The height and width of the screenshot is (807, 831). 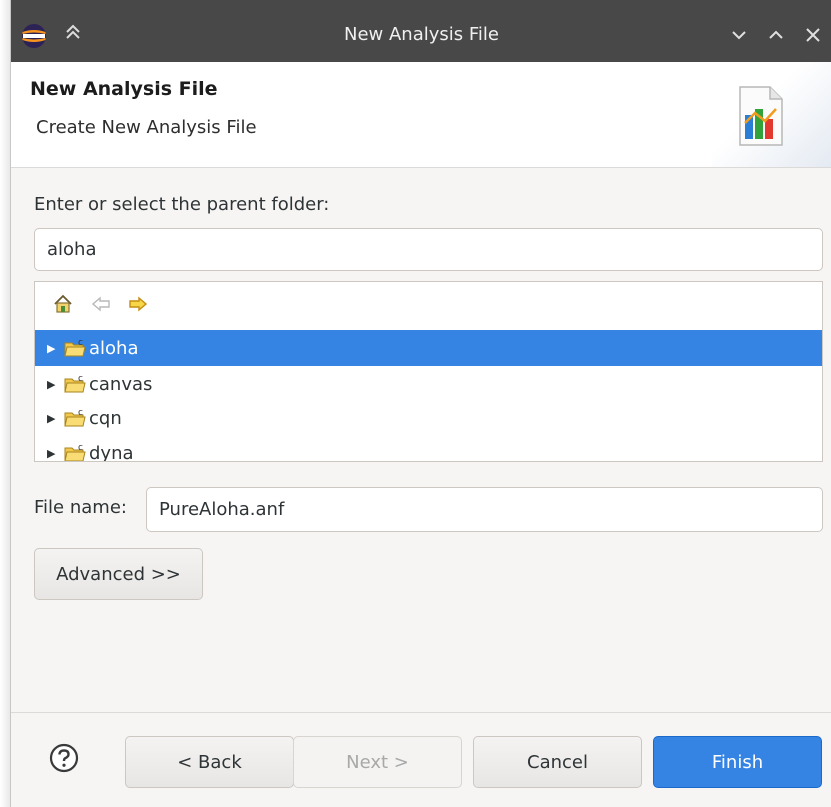 I want to click on tree-item-label: dyna, so click(x=111, y=452).